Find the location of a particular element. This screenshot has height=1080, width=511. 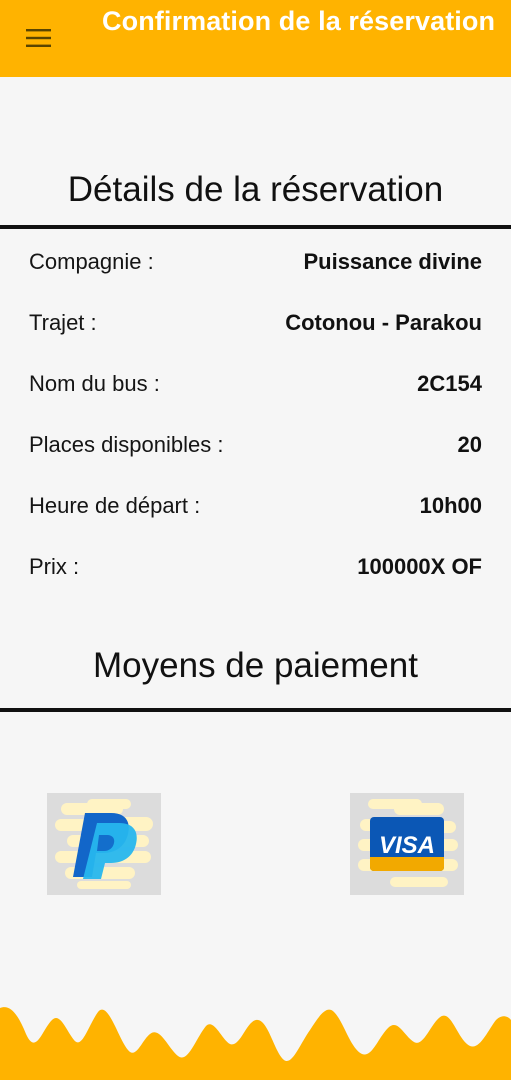

menu-button is located at coordinates (39, 38).